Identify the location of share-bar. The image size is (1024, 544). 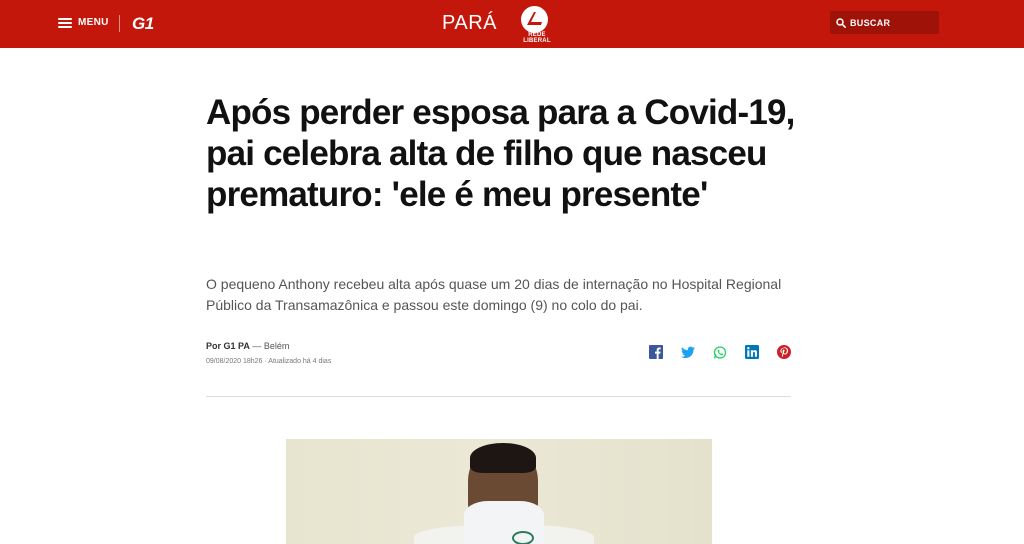
(720, 352).